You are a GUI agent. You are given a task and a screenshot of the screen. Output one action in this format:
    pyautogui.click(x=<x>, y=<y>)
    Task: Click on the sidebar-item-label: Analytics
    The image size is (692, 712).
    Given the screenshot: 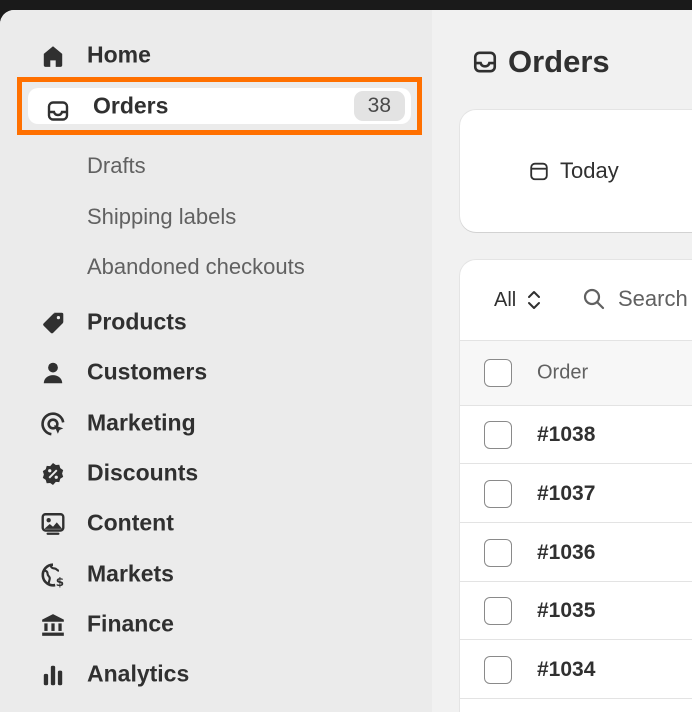 What is the action you would take?
    pyautogui.click(x=138, y=673)
    